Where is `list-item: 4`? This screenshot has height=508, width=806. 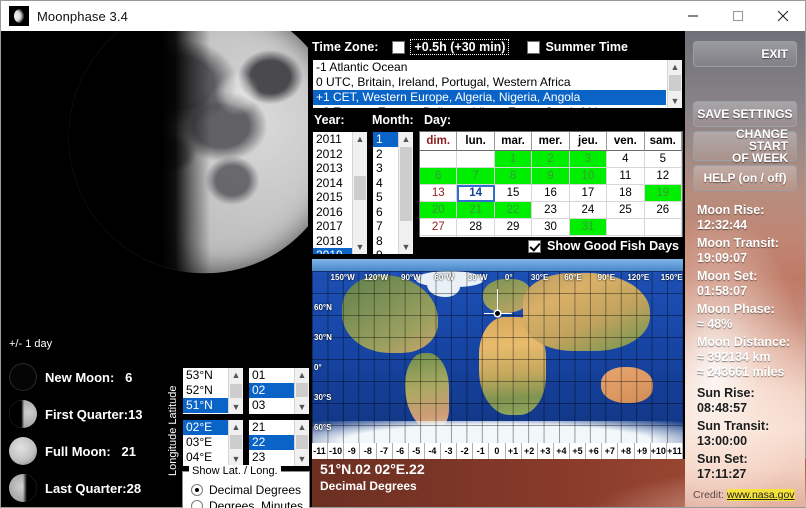 list-item: 4 is located at coordinates (385, 183).